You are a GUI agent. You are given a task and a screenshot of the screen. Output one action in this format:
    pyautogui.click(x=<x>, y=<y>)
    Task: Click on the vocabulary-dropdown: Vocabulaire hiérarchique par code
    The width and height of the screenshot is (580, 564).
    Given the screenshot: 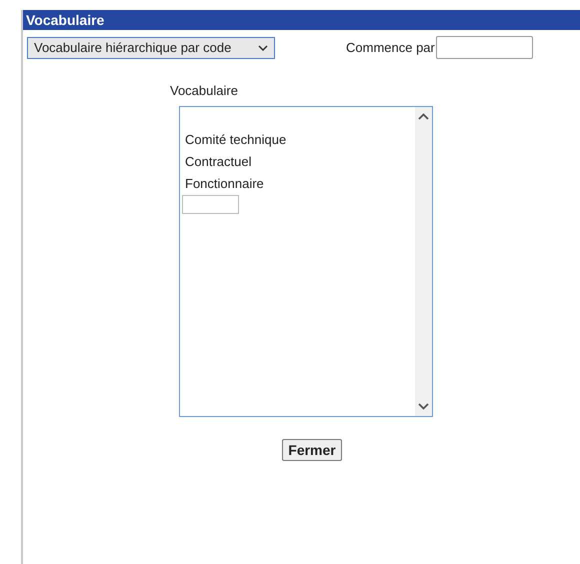 What is the action you would take?
    pyautogui.click(x=151, y=47)
    